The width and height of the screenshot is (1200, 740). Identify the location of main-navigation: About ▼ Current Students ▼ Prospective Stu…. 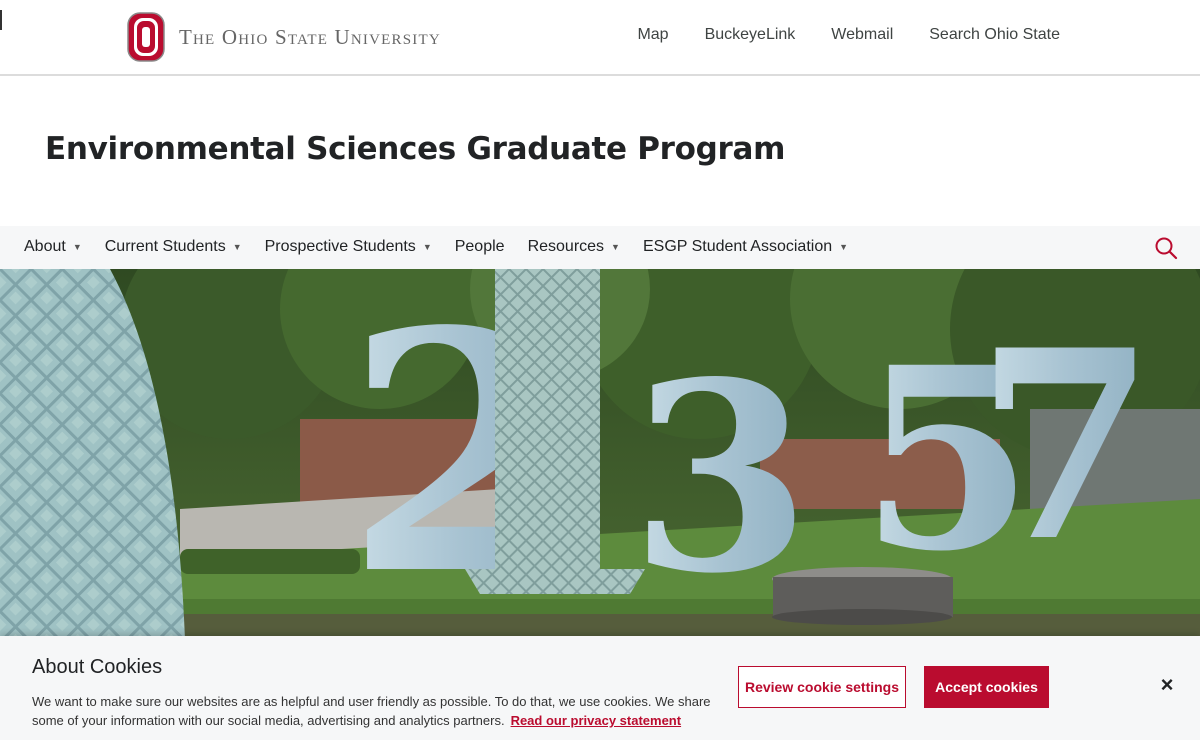
(600, 247).